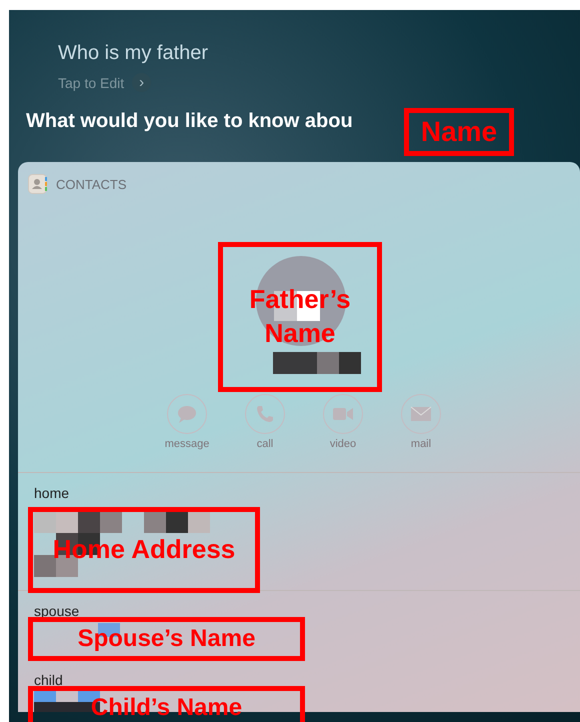 This screenshot has width=580, height=722. I want to click on action-label: message, so click(187, 444).